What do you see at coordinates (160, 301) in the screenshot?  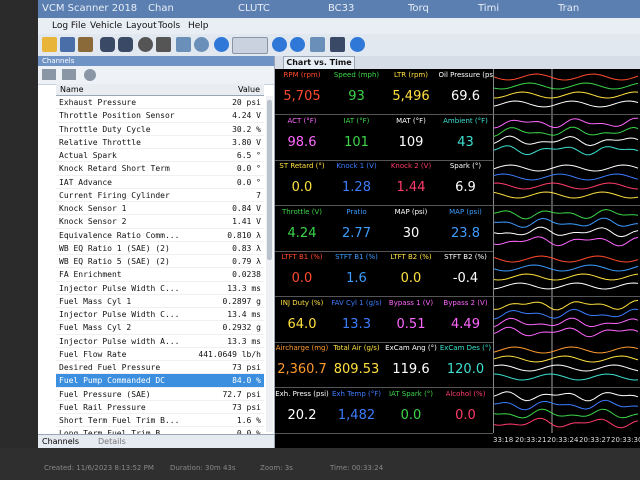 I see `channel-row: Fuel Mass Cyl 1 0.2897 g` at bounding box center [160, 301].